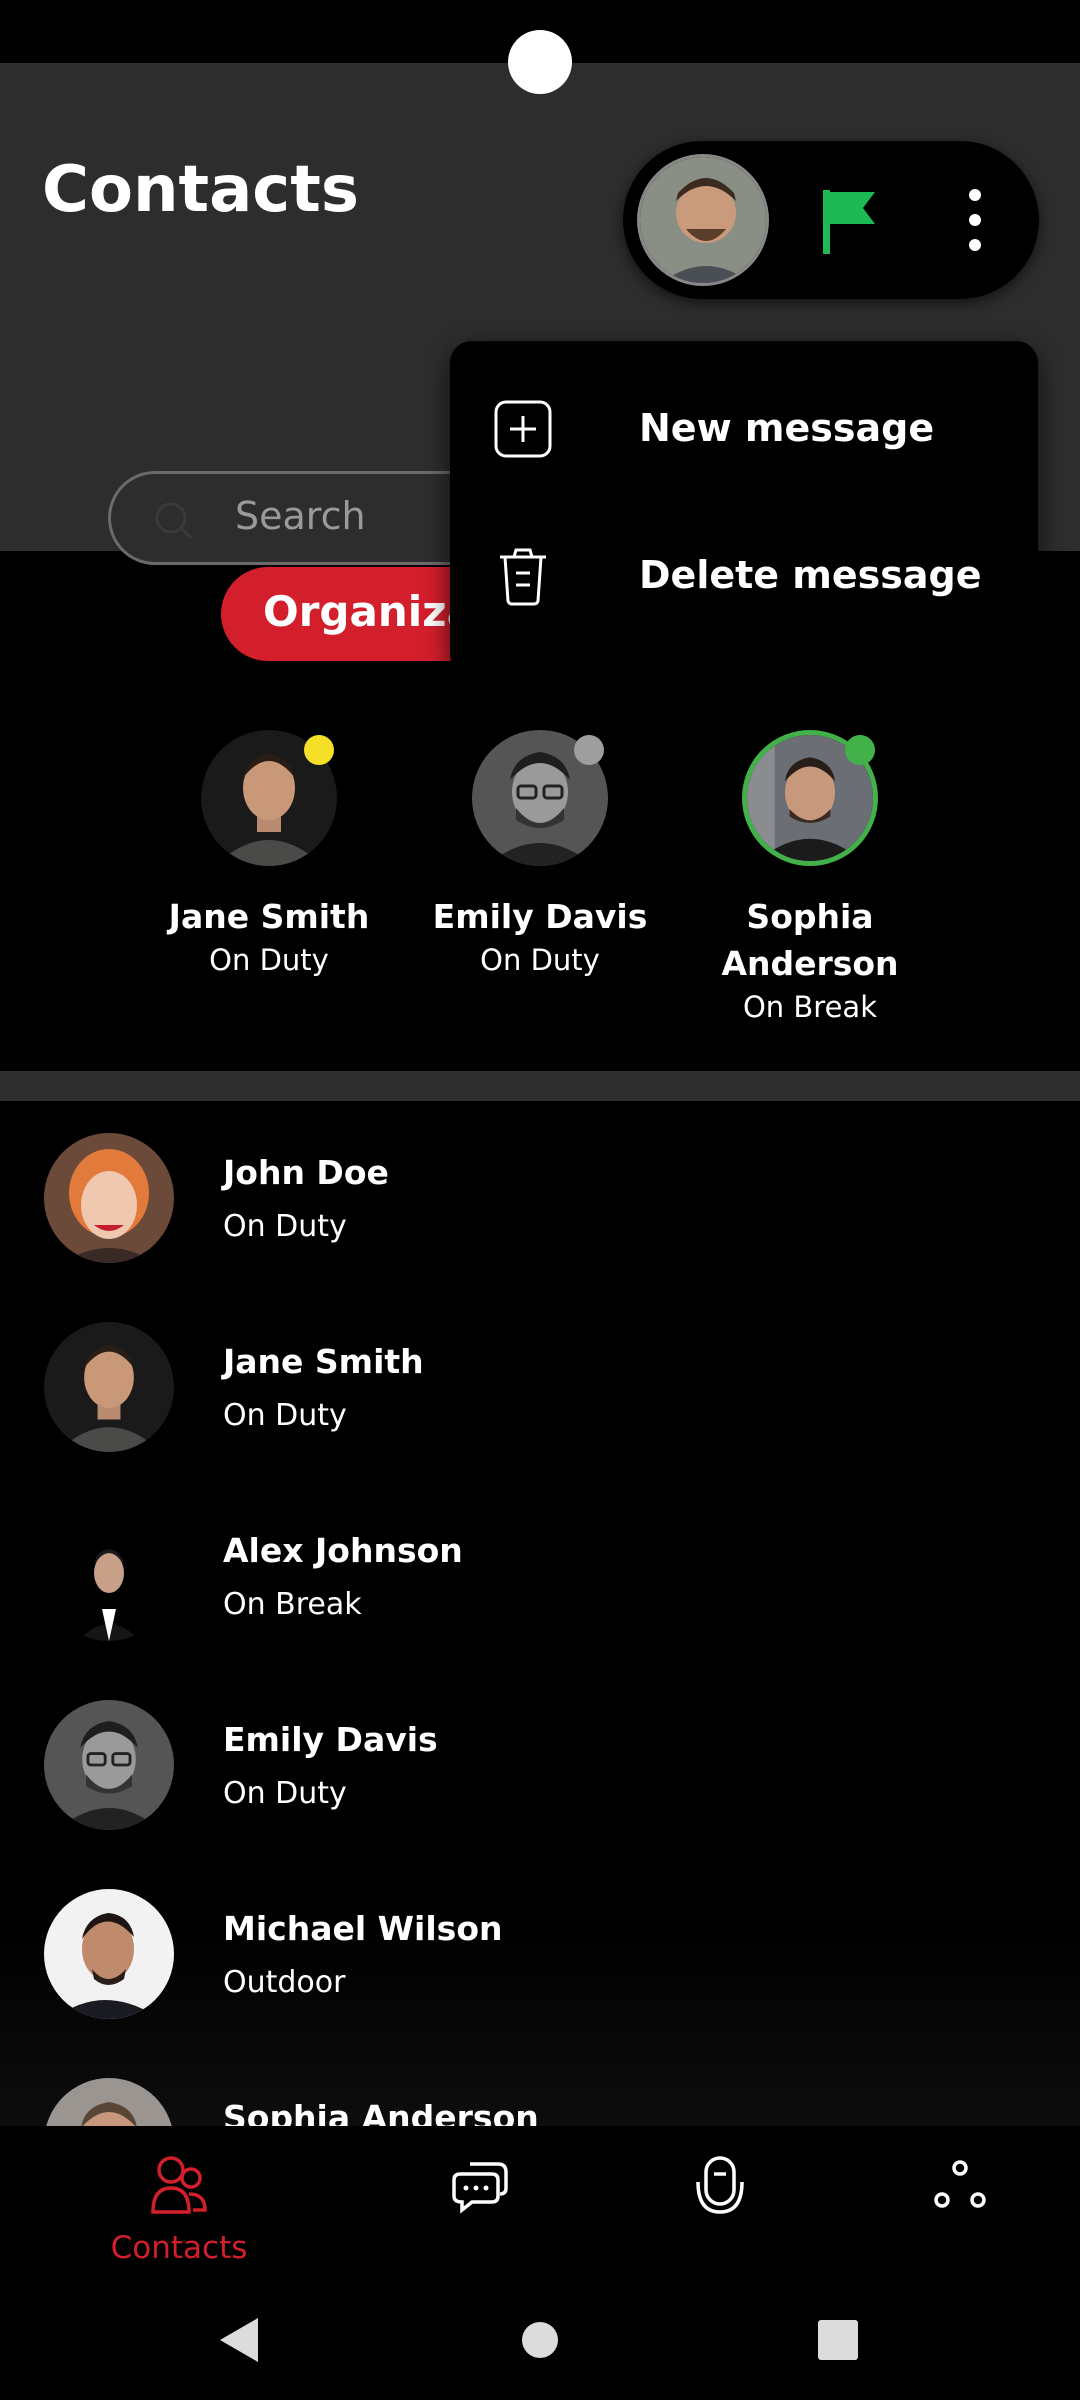 The width and height of the screenshot is (1080, 2400). Describe the element at coordinates (787, 428) in the screenshot. I see `menu-item-label: New message` at that location.